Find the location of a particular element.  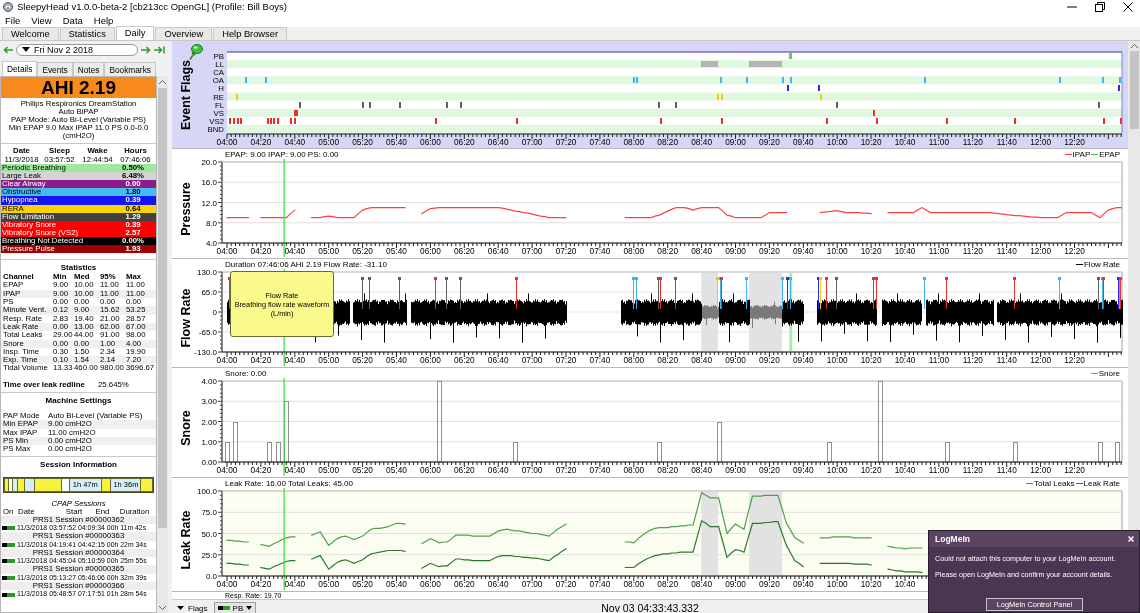

x-tick-label: 12:00 is located at coordinates (1040, 142).